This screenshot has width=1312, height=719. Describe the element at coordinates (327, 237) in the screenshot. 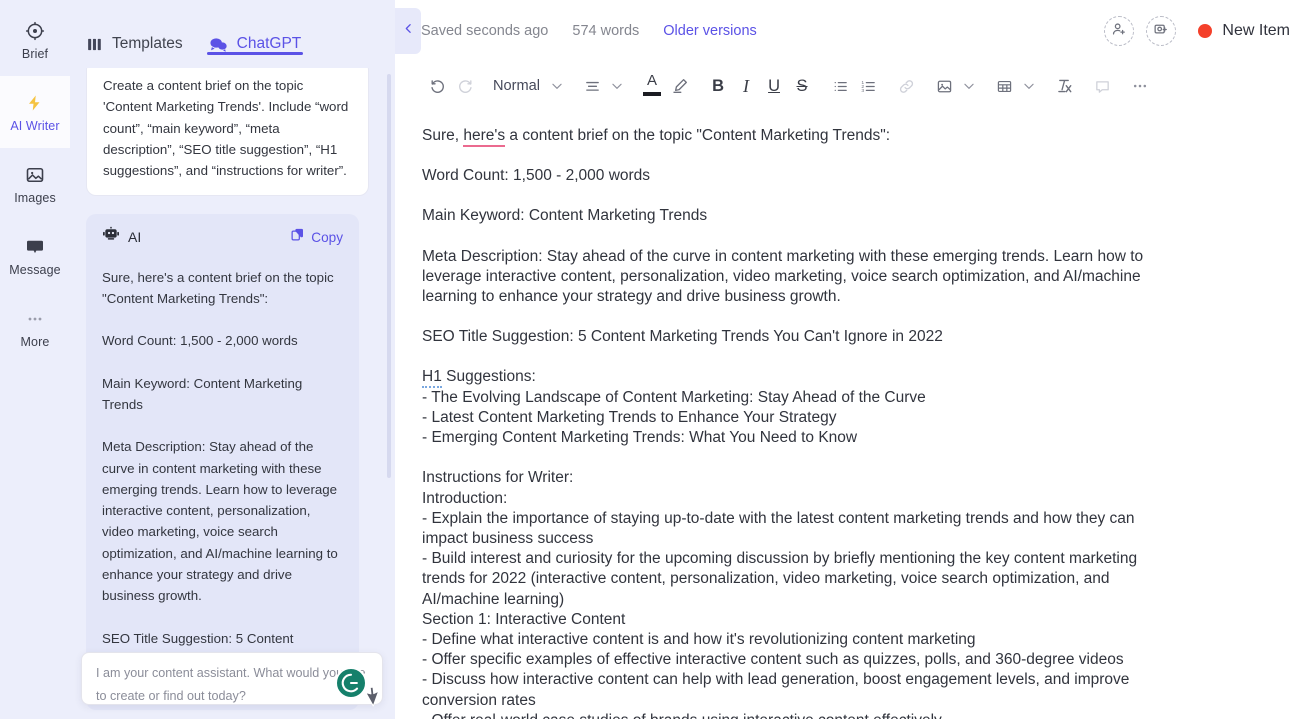

I see `copy-label: Copy` at that location.